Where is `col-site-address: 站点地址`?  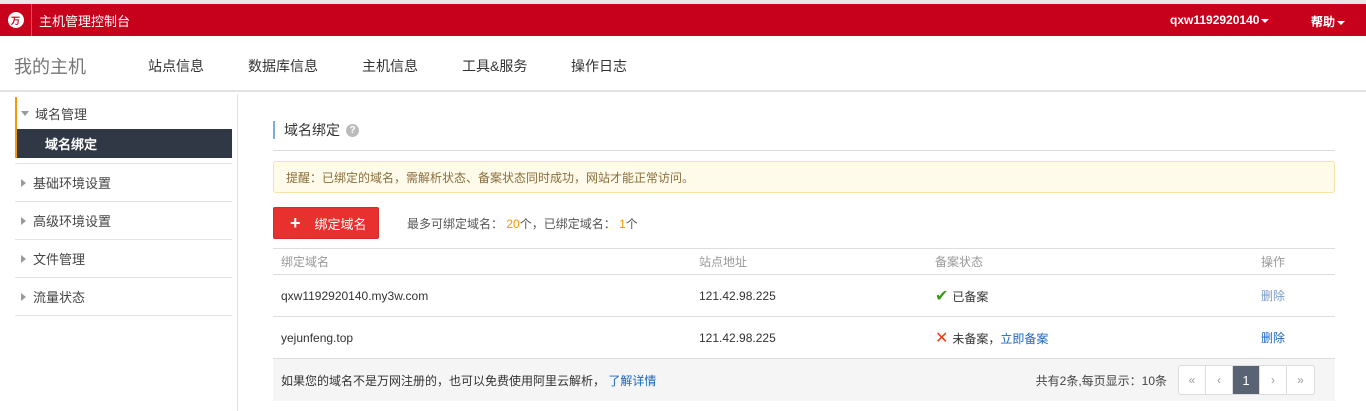 col-site-address: 站点地址 is located at coordinates (809, 261).